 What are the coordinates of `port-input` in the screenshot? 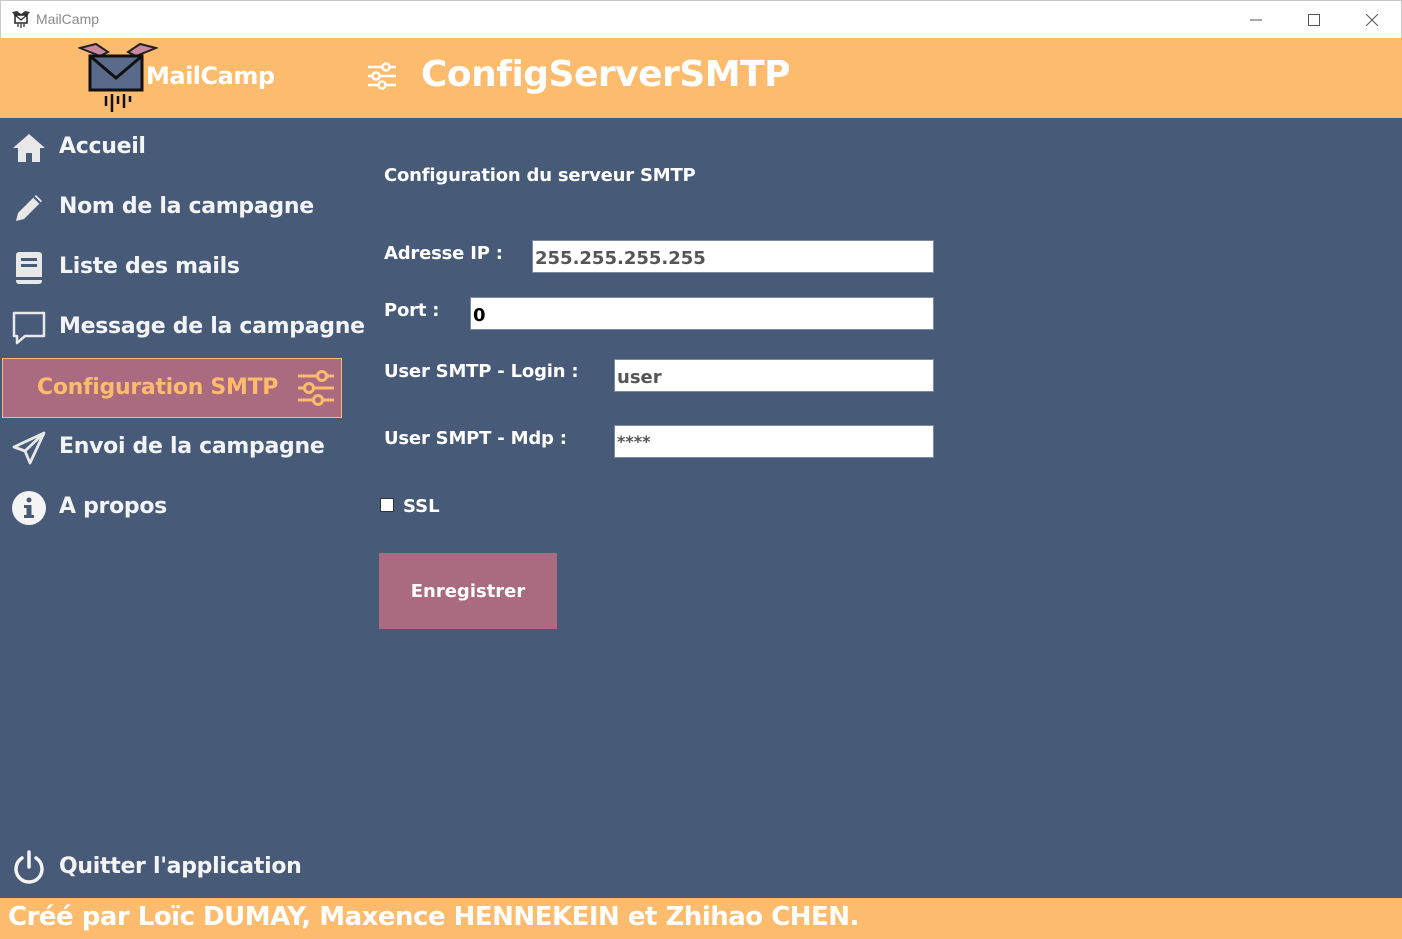 It's located at (702, 313).